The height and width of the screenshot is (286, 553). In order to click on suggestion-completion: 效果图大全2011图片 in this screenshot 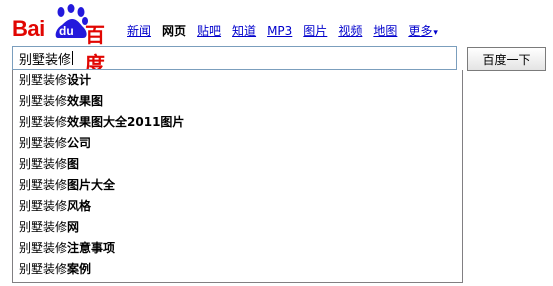, I will do `click(126, 122)`.